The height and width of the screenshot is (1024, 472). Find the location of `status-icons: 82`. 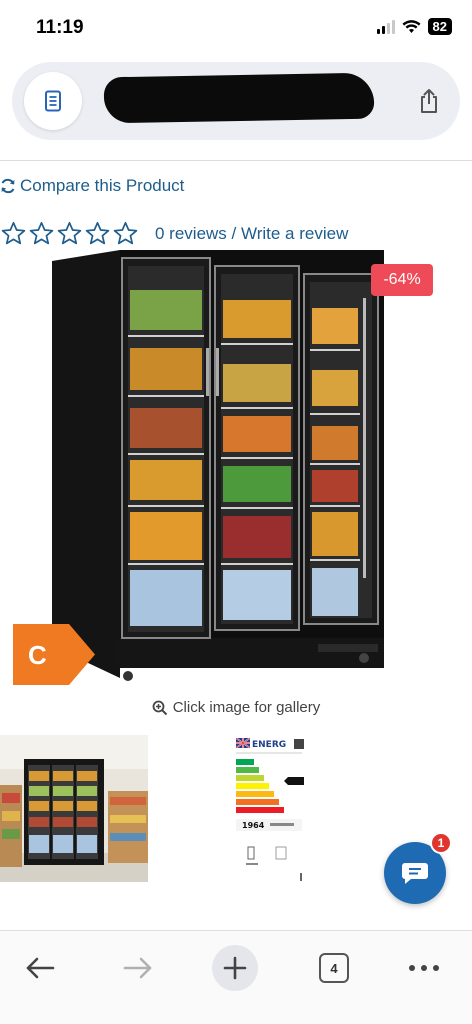

status-icons: 82 is located at coordinates (414, 26).